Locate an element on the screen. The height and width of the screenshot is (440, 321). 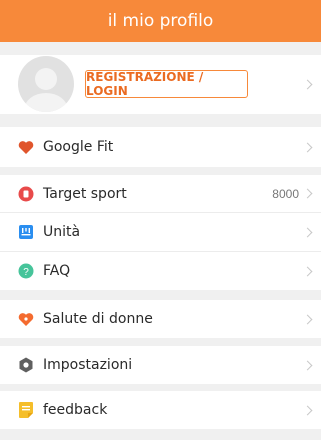
avatar is located at coordinates (46, 84).